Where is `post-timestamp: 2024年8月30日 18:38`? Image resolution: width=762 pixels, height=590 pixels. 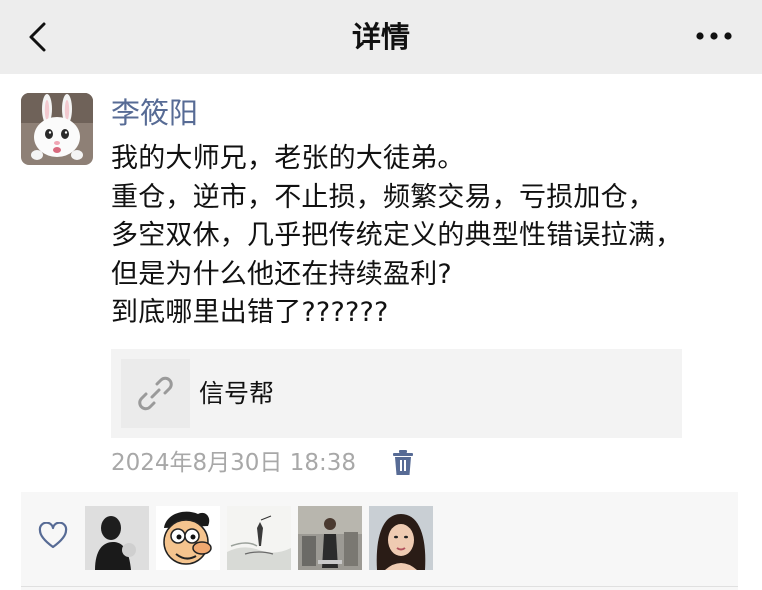 post-timestamp: 2024年8月30日 18:38 is located at coordinates (234, 463).